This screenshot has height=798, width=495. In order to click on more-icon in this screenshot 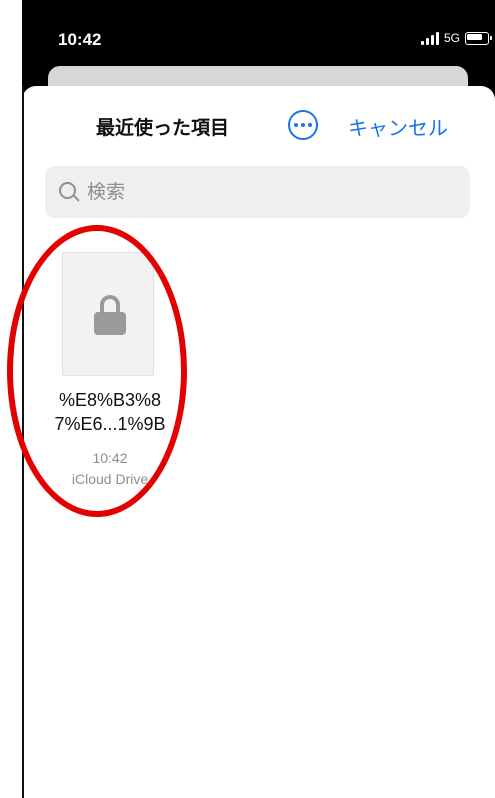, I will do `click(303, 125)`.